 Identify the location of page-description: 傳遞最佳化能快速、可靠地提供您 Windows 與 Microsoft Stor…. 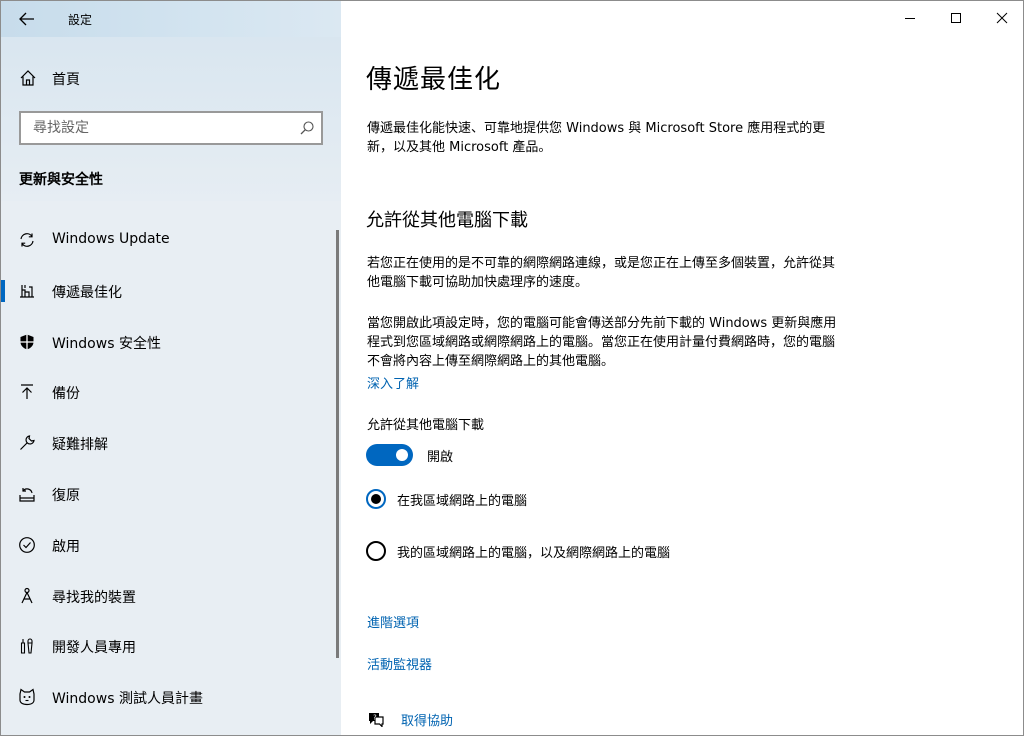
(596, 138).